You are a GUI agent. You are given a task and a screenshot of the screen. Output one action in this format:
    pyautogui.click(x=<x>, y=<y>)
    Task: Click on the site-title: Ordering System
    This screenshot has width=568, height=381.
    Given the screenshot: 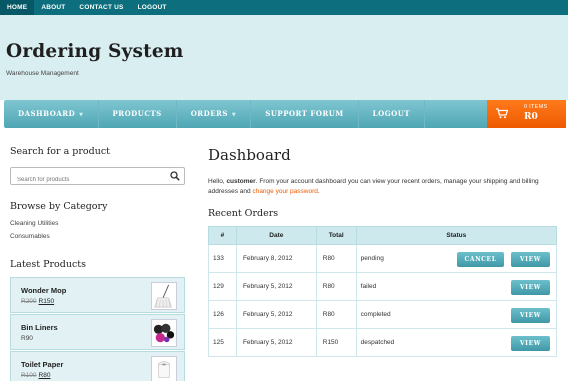 What is the action you would take?
    pyautogui.click(x=95, y=51)
    